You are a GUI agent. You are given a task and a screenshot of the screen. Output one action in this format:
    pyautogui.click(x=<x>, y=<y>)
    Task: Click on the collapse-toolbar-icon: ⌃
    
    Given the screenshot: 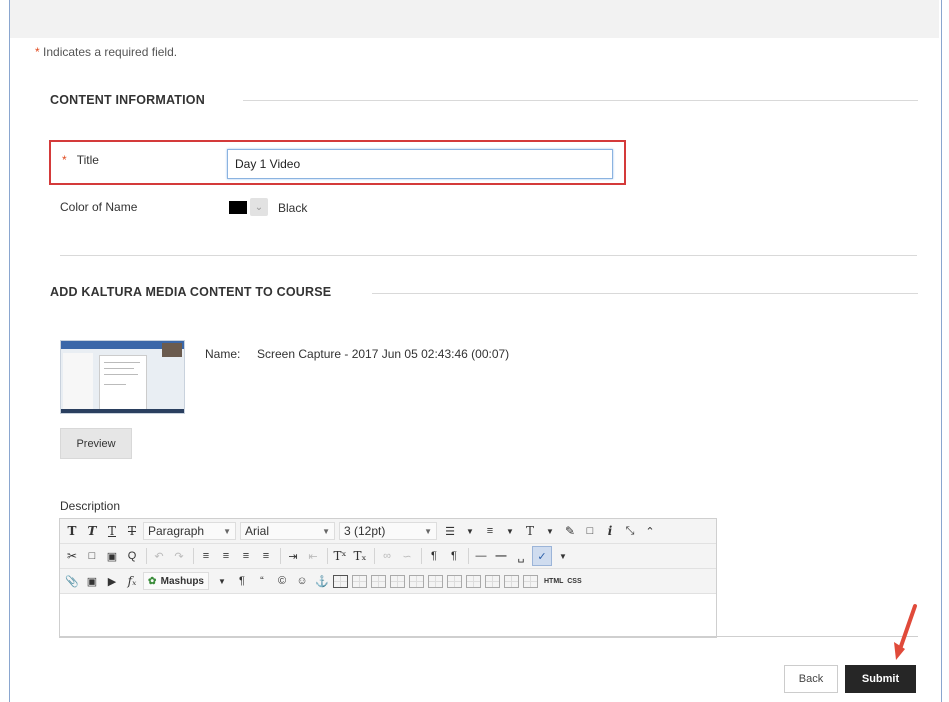 What is the action you would take?
    pyautogui.click(x=650, y=531)
    